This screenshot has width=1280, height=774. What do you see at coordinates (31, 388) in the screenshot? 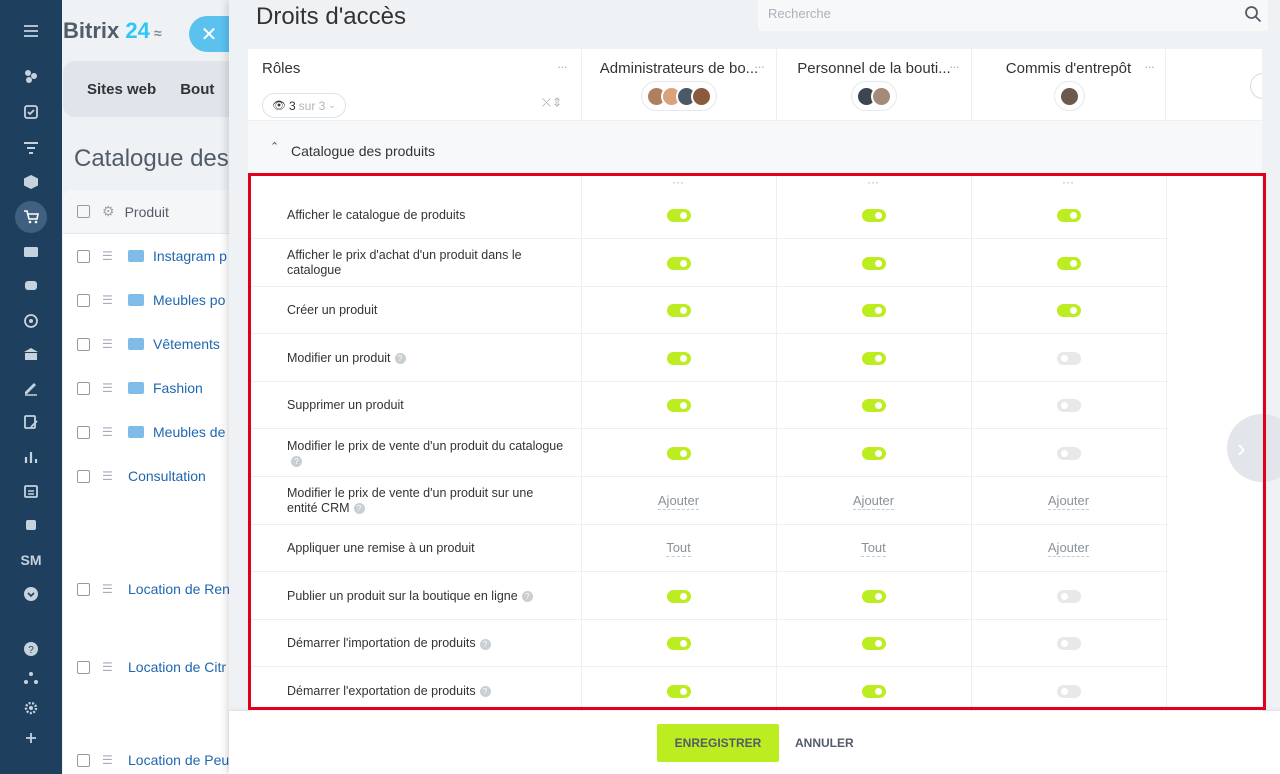
I see `signature-icon` at bounding box center [31, 388].